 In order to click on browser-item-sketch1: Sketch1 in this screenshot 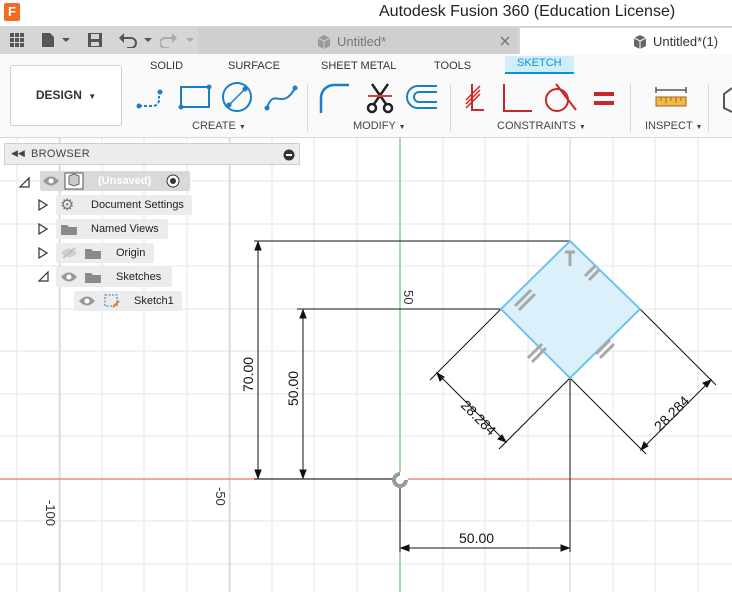, I will do `click(128, 301)`.